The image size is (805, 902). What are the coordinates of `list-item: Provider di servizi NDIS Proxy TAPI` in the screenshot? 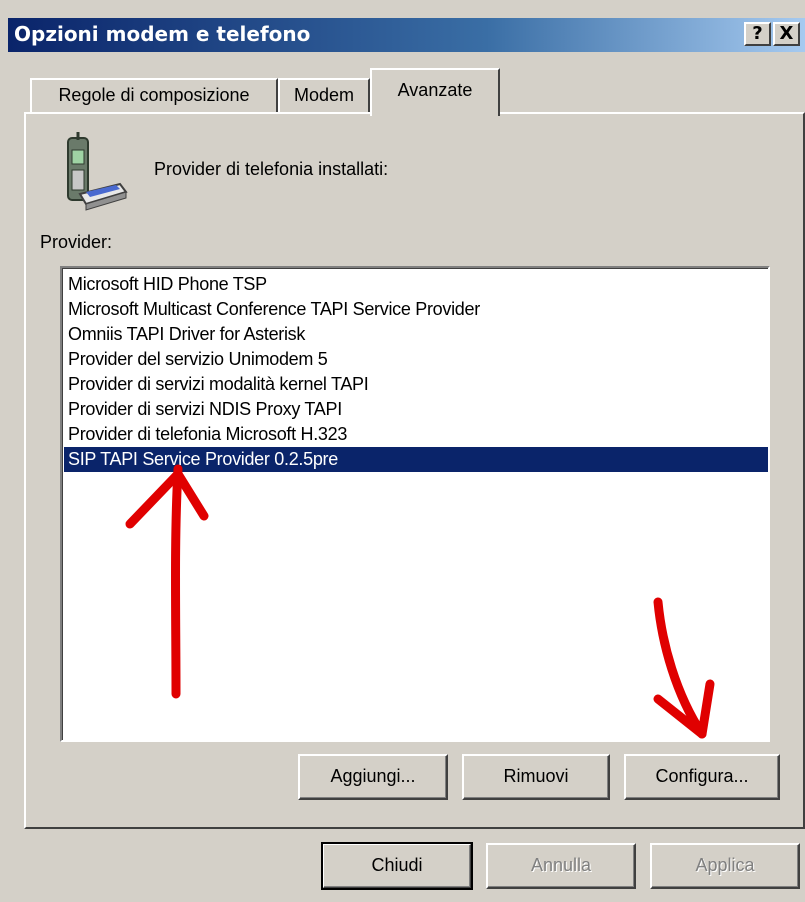 It's located at (416, 409).